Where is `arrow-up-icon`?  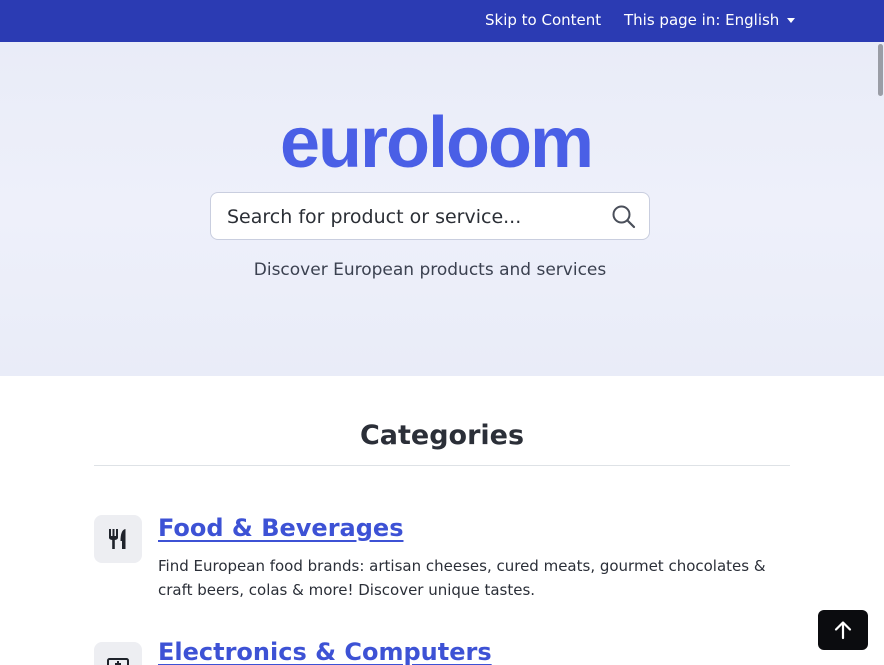 arrow-up-icon is located at coordinates (843, 630).